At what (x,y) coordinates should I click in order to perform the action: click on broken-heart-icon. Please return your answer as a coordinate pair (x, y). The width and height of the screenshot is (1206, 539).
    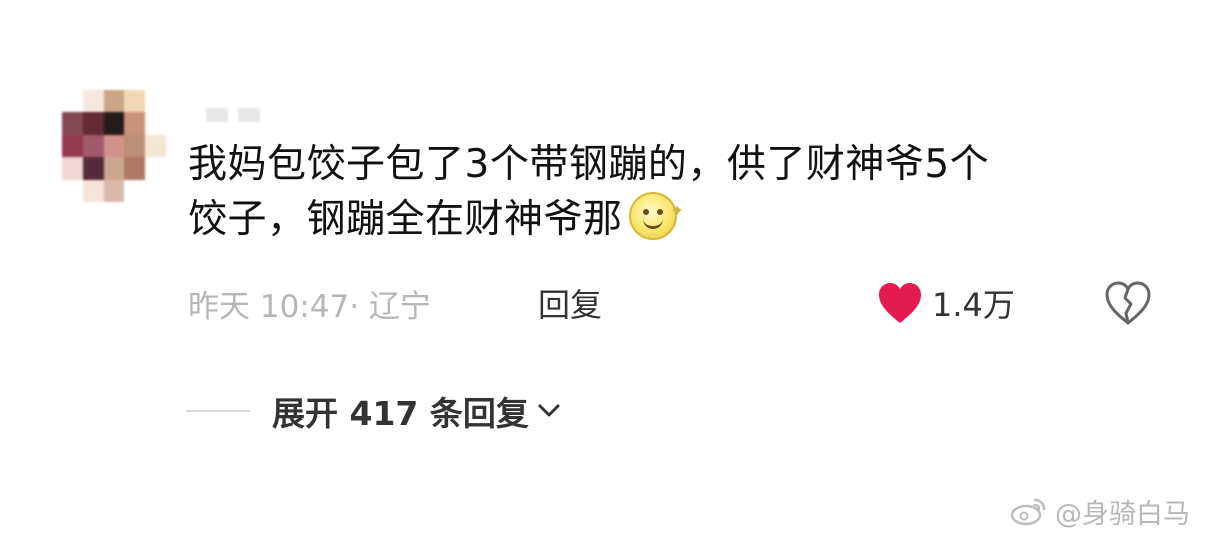
    Looking at the image, I should click on (1128, 303).